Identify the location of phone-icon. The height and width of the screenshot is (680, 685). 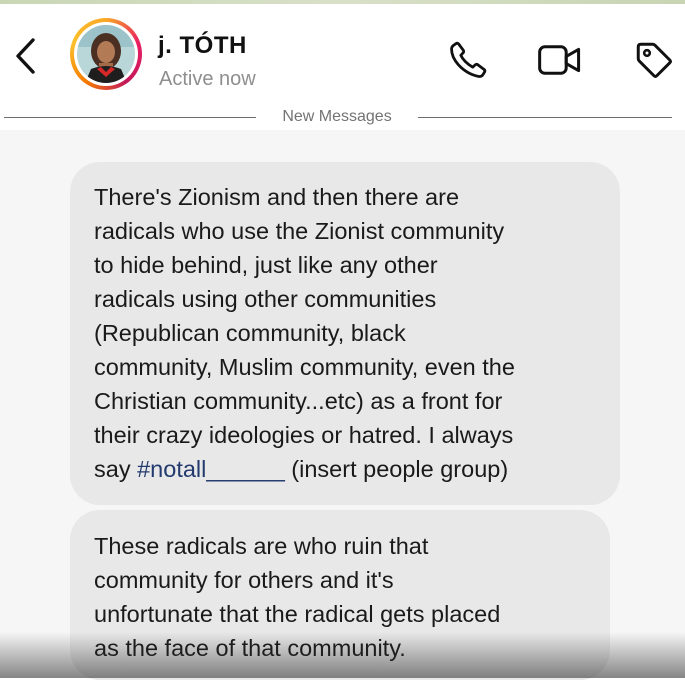
(468, 59).